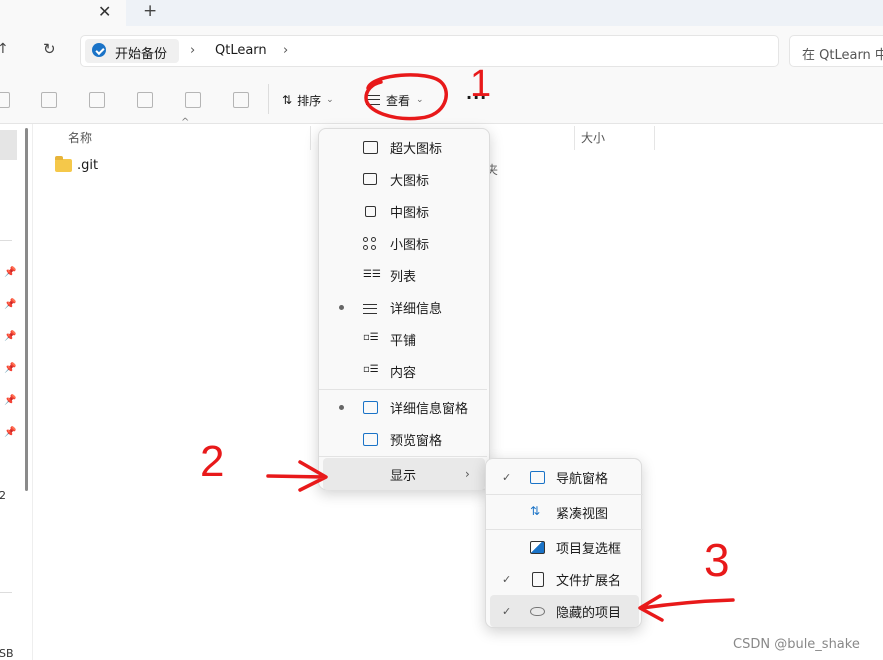 The height and width of the screenshot is (660, 883). What do you see at coordinates (796, 644) in the screenshot?
I see `watermark: CSDN @bule_shake` at bounding box center [796, 644].